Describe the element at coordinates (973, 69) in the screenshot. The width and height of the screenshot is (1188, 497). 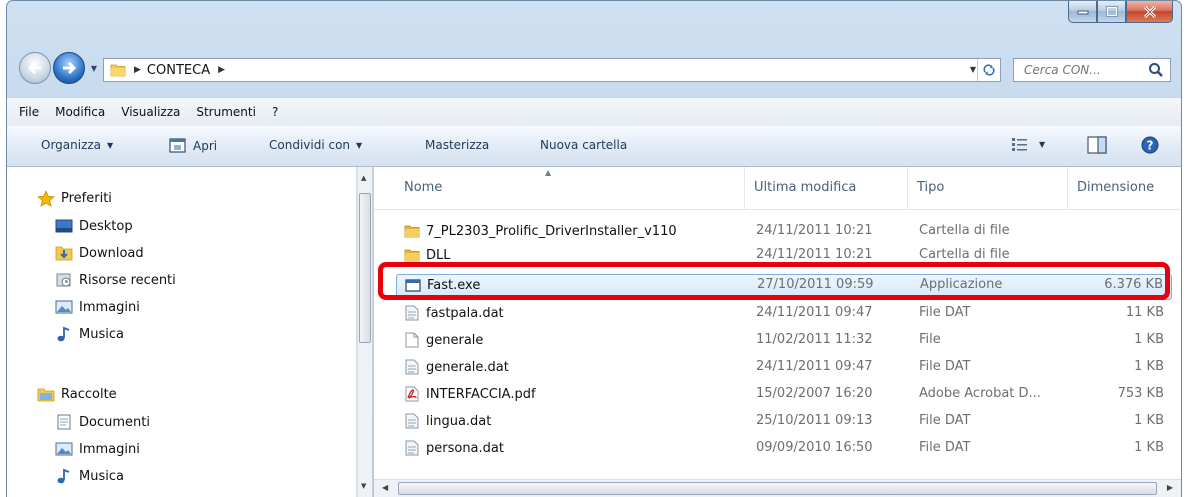
I see `address-dropdown-icon: ▼` at that location.